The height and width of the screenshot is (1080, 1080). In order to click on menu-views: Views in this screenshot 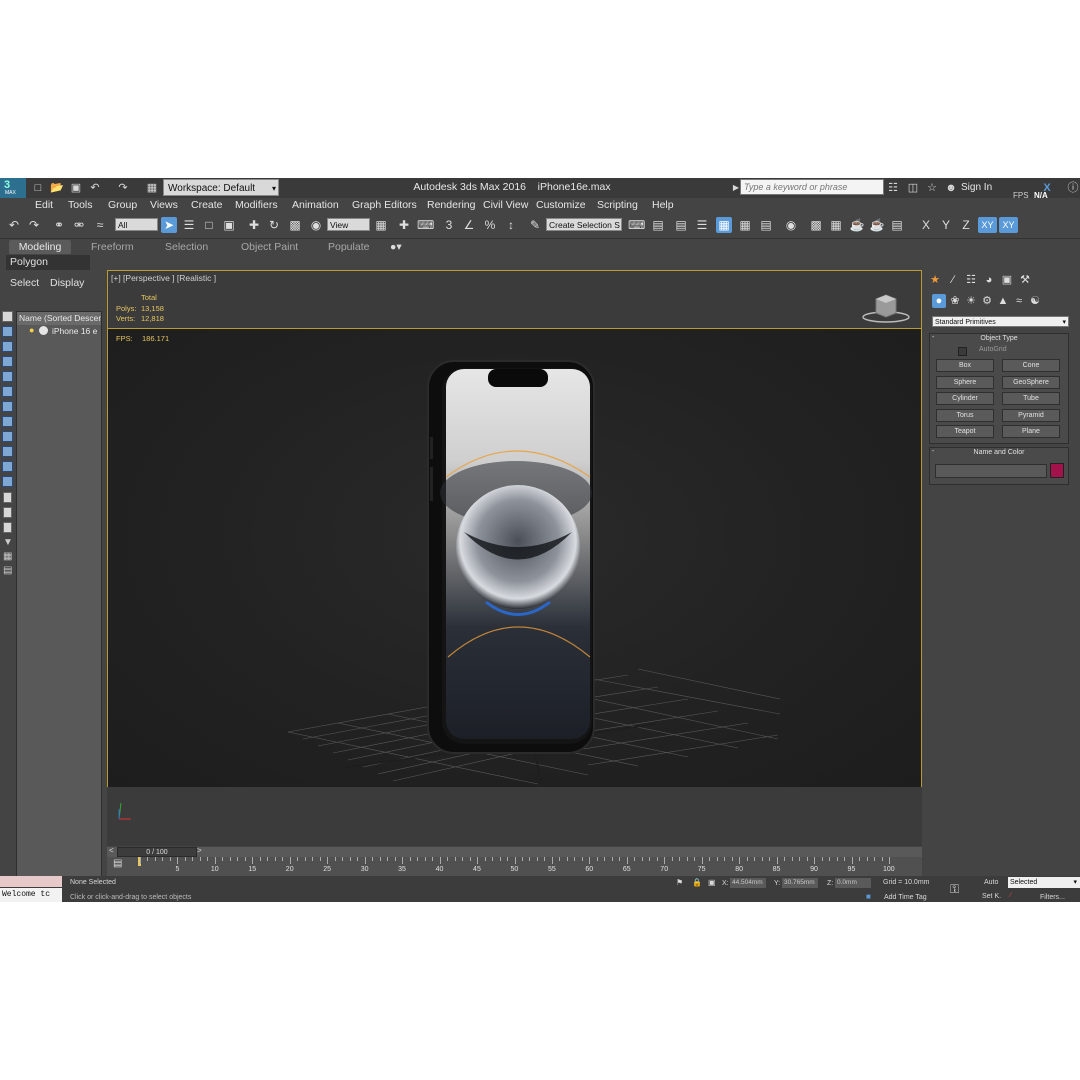, I will do `click(164, 205)`.